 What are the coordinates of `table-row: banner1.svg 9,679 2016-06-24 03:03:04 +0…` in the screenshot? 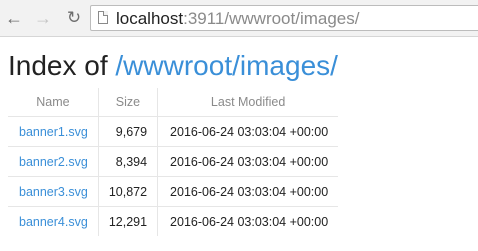 It's located at (173, 131).